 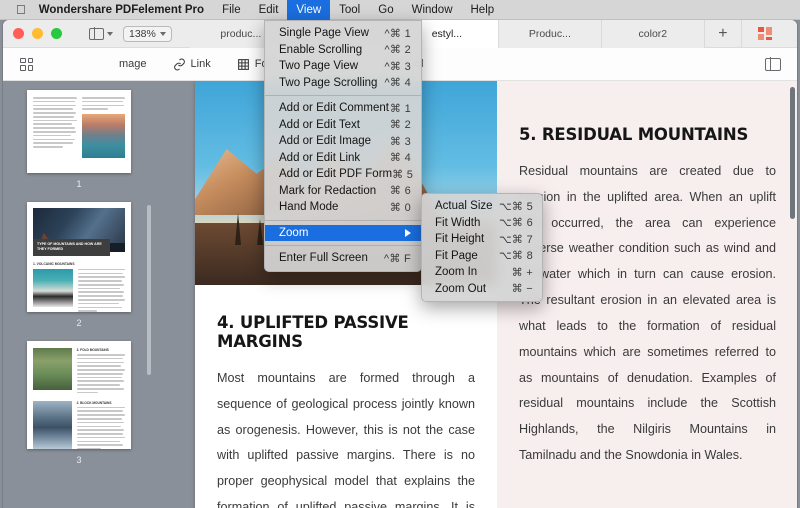 What do you see at coordinates (320, 157) in the screenshot?
I see `menu-item-label: Add or Edit Link` at bounding box center [320, 157].